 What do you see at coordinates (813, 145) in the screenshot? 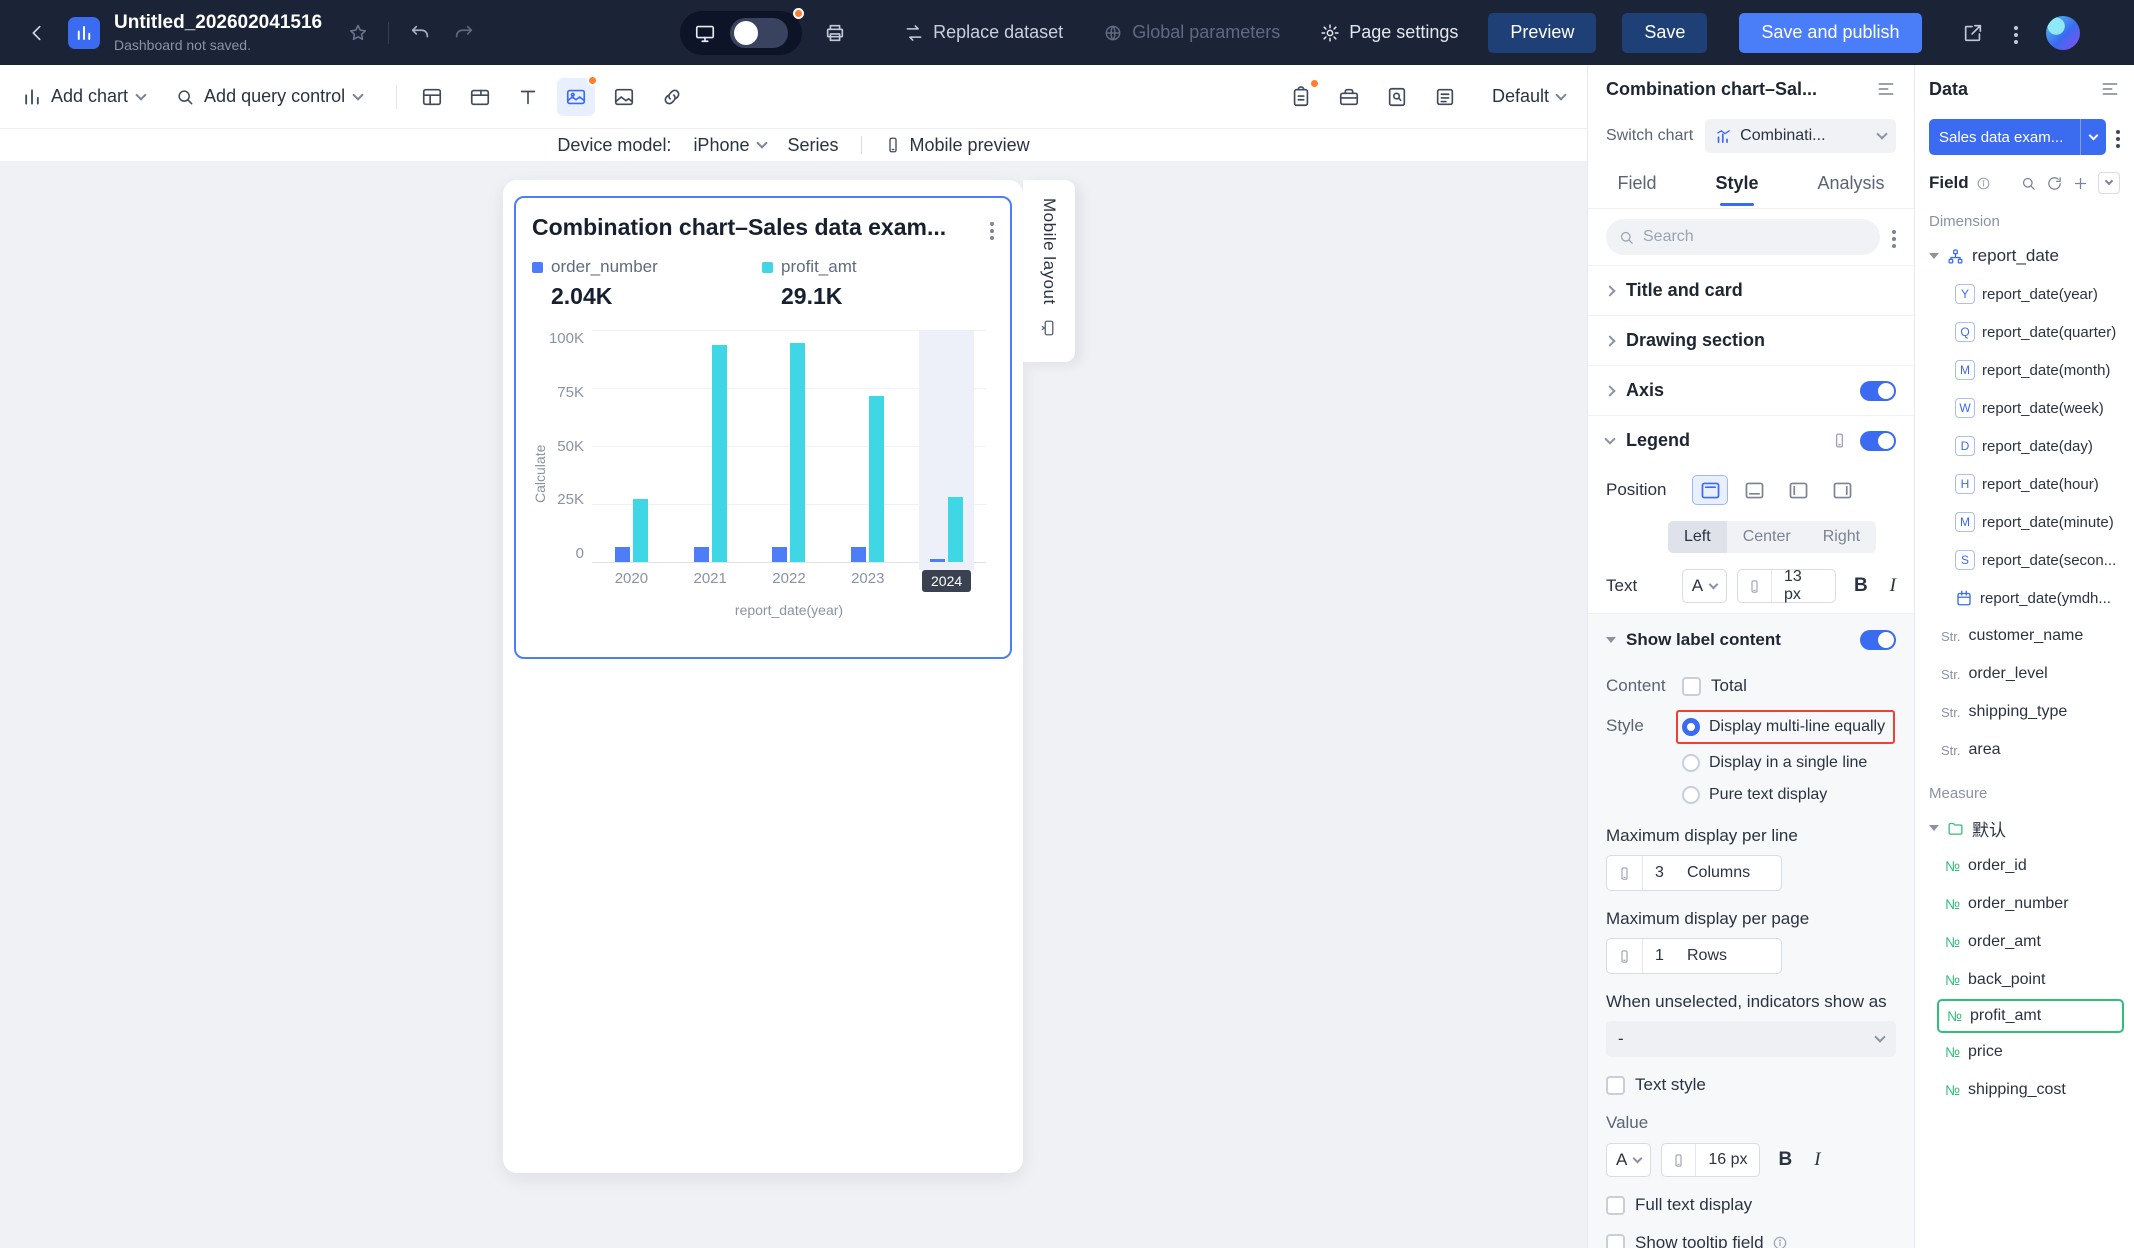
I see `device-series-select: Series` at bounding box center [813, 145].